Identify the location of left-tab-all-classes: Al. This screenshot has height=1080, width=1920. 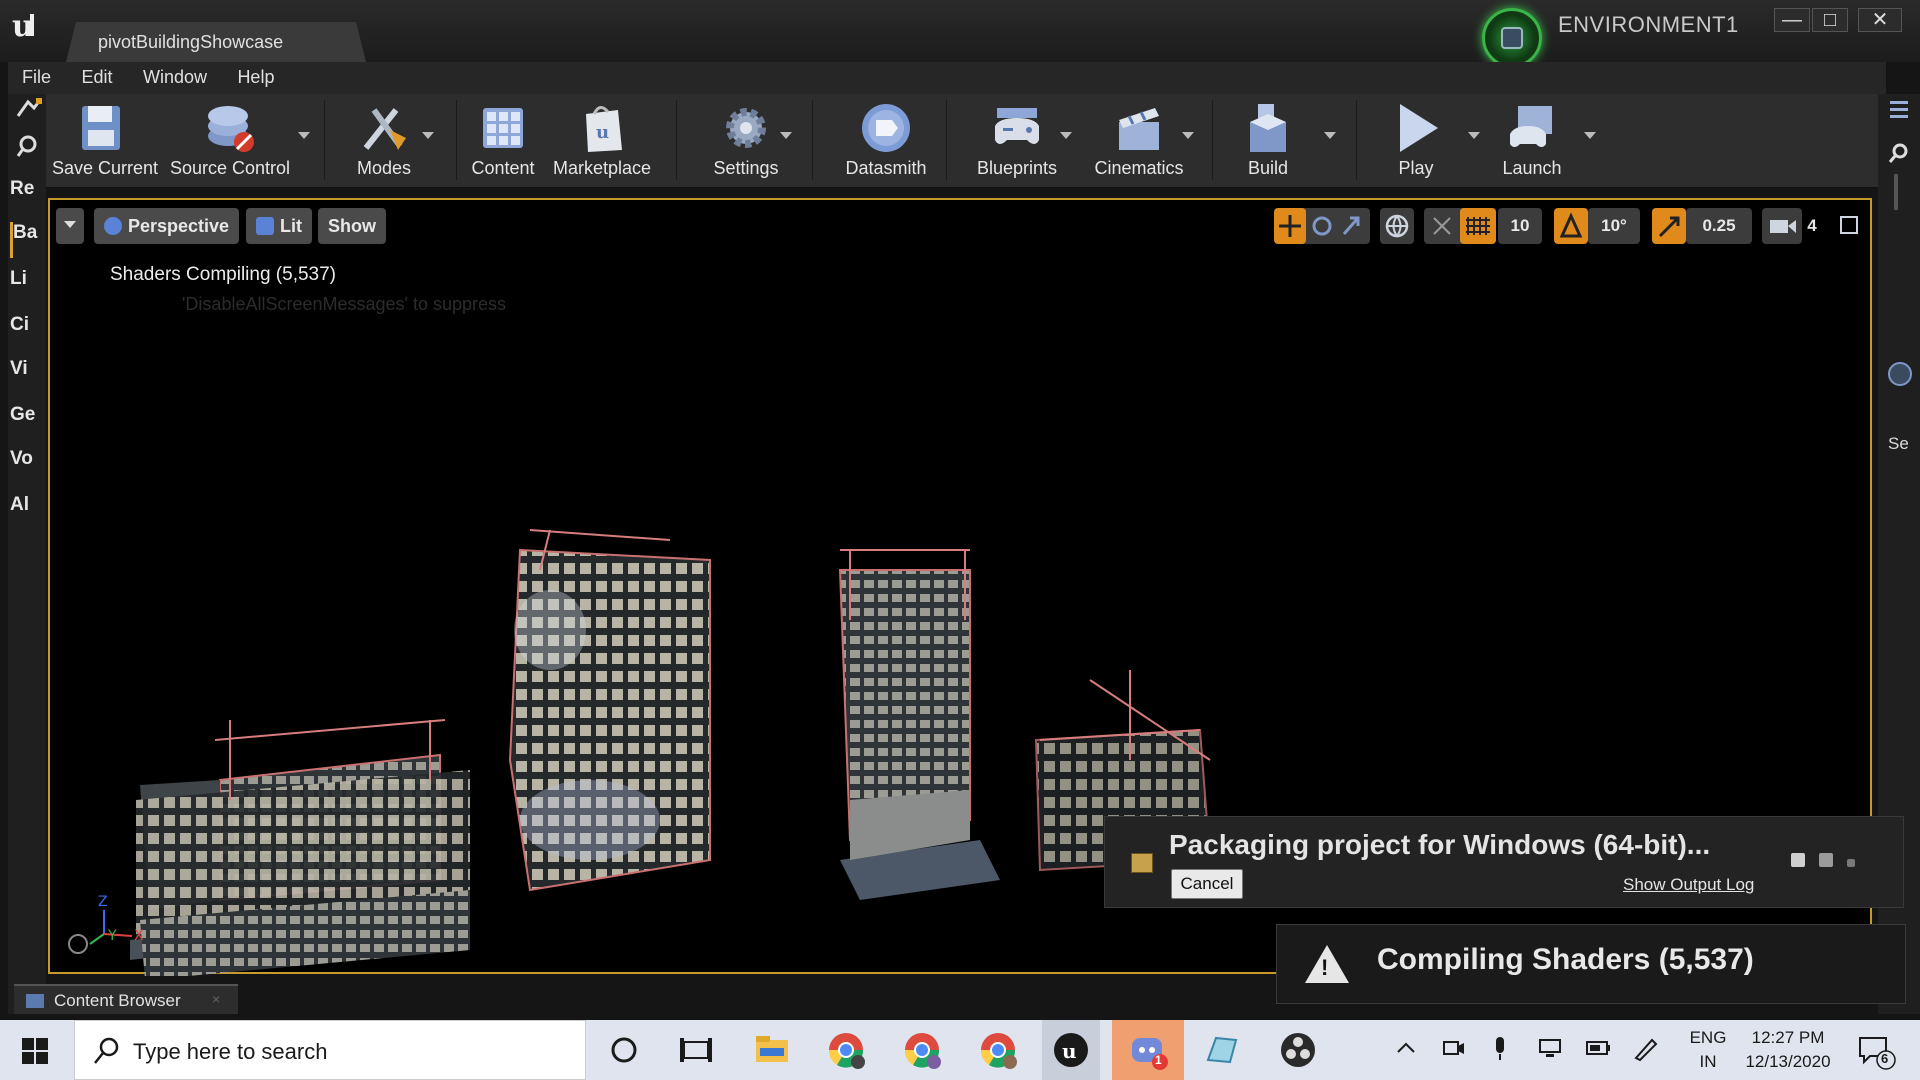
(27, 512).